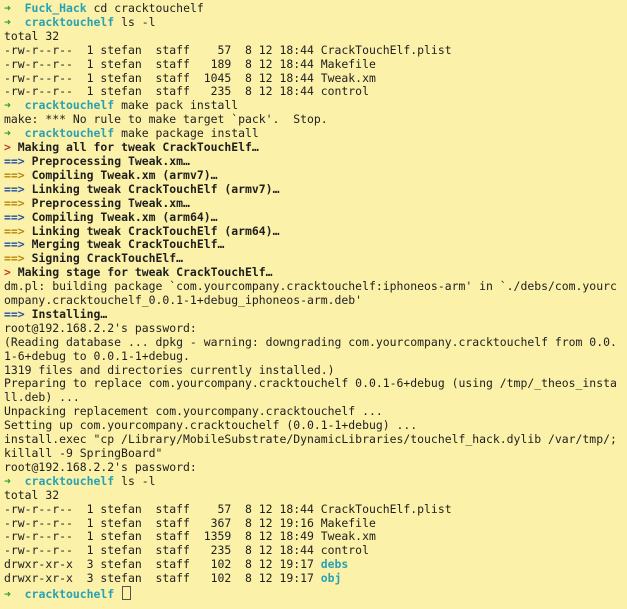 The height and width of the screenshot is (609, 627). What do you see at coordinates (313, 105) in the screenshot?
I see `prompt-line: ➜ cracktouchelf make pack install` at bounding box center [313, 105].